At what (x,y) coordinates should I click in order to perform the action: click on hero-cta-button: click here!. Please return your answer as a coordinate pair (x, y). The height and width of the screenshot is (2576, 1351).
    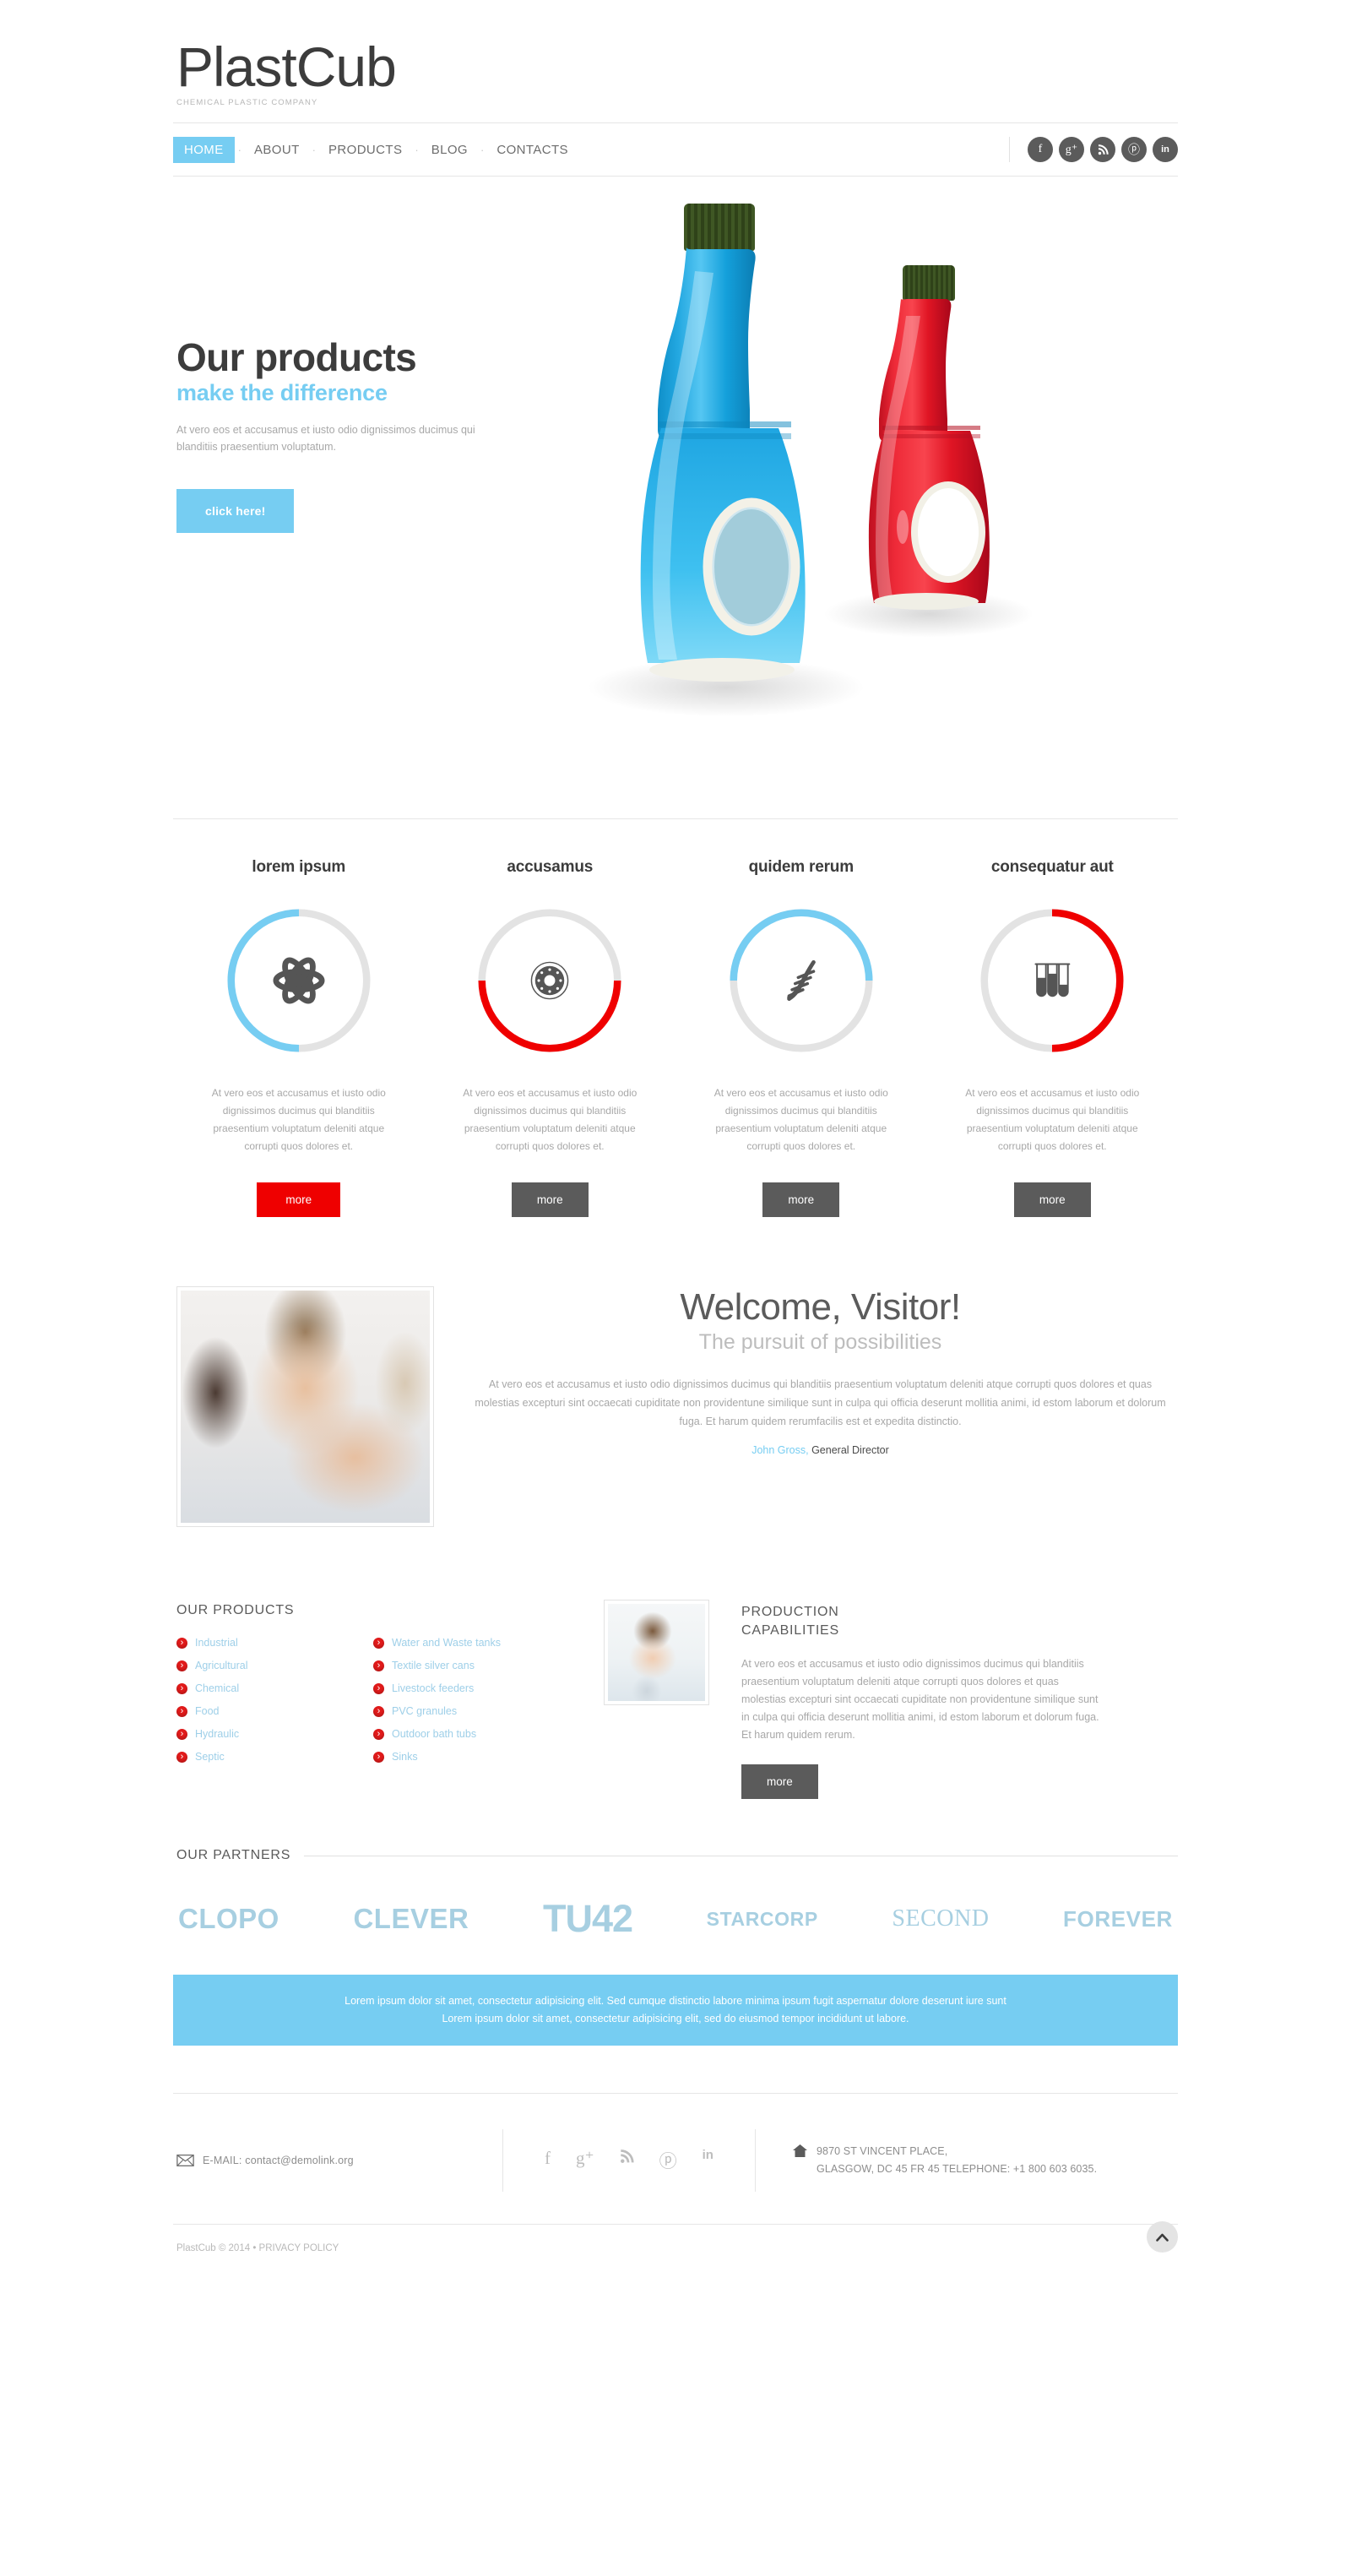
    Looking at the image, I should click on (235, 511).